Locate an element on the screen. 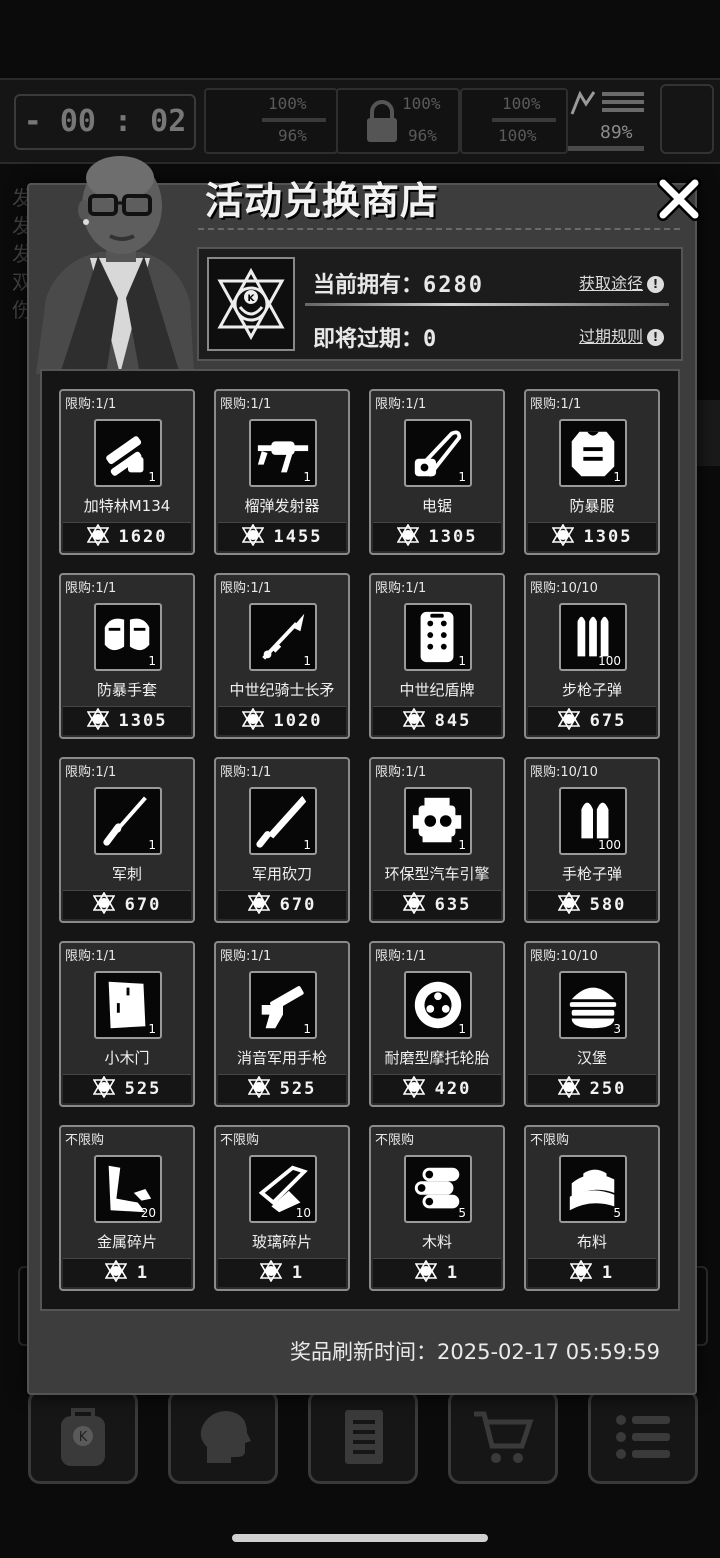 This screenshot has width=720, height=1558. item-name: 消音军用手枪 is located at coordinates (281, 1058).